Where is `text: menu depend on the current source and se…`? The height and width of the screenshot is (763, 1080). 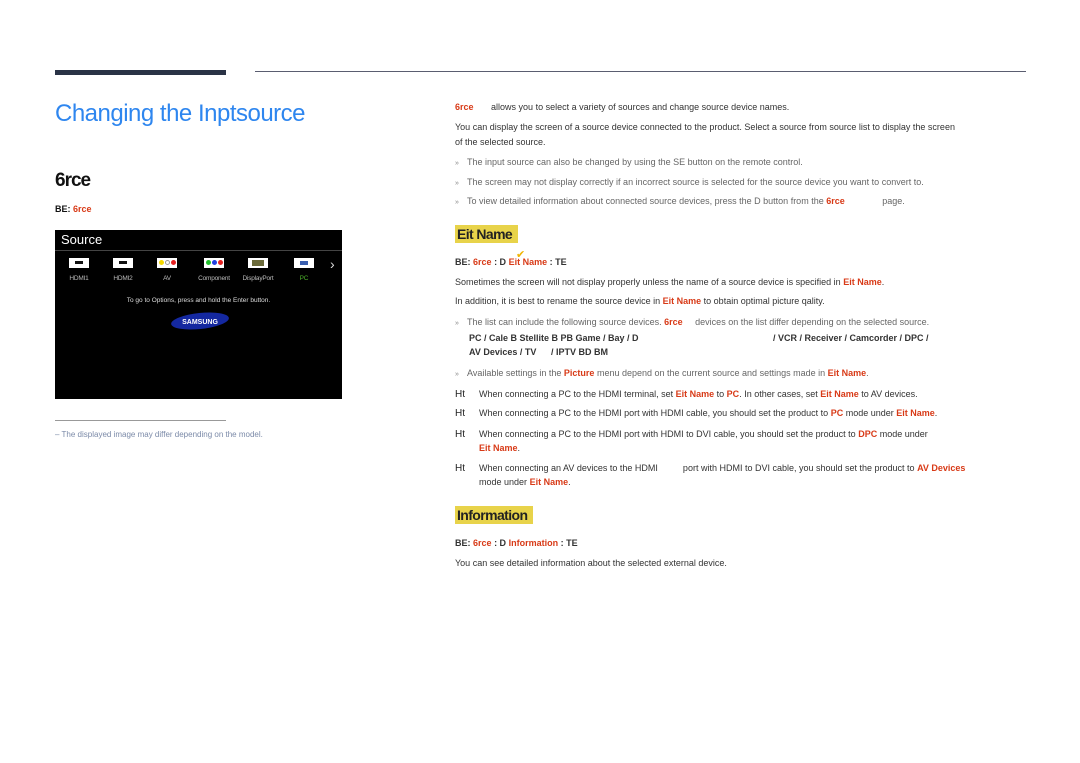
text: menu depend on the current source and se… is located at coordinates (711, 373).